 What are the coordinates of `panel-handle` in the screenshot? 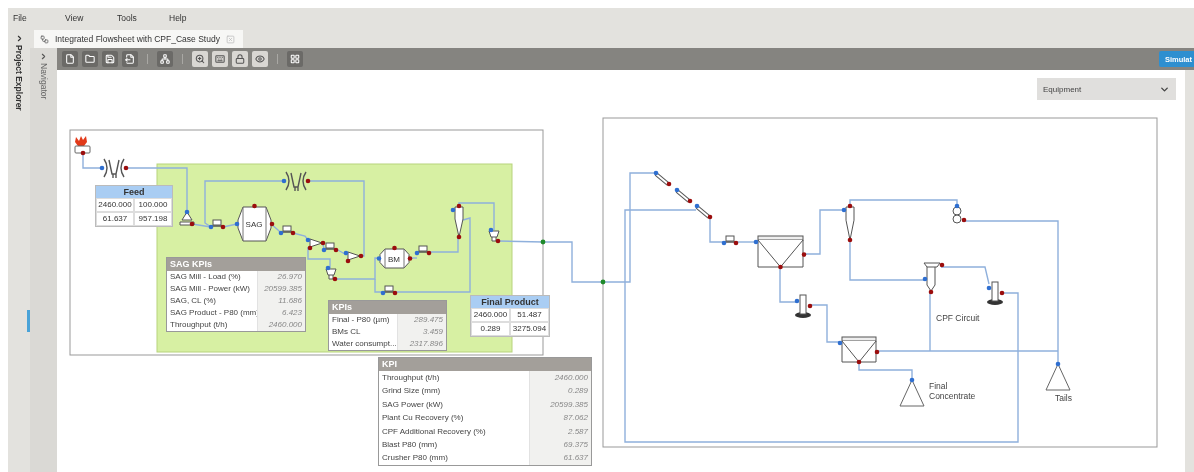 It's located at (28, 321).